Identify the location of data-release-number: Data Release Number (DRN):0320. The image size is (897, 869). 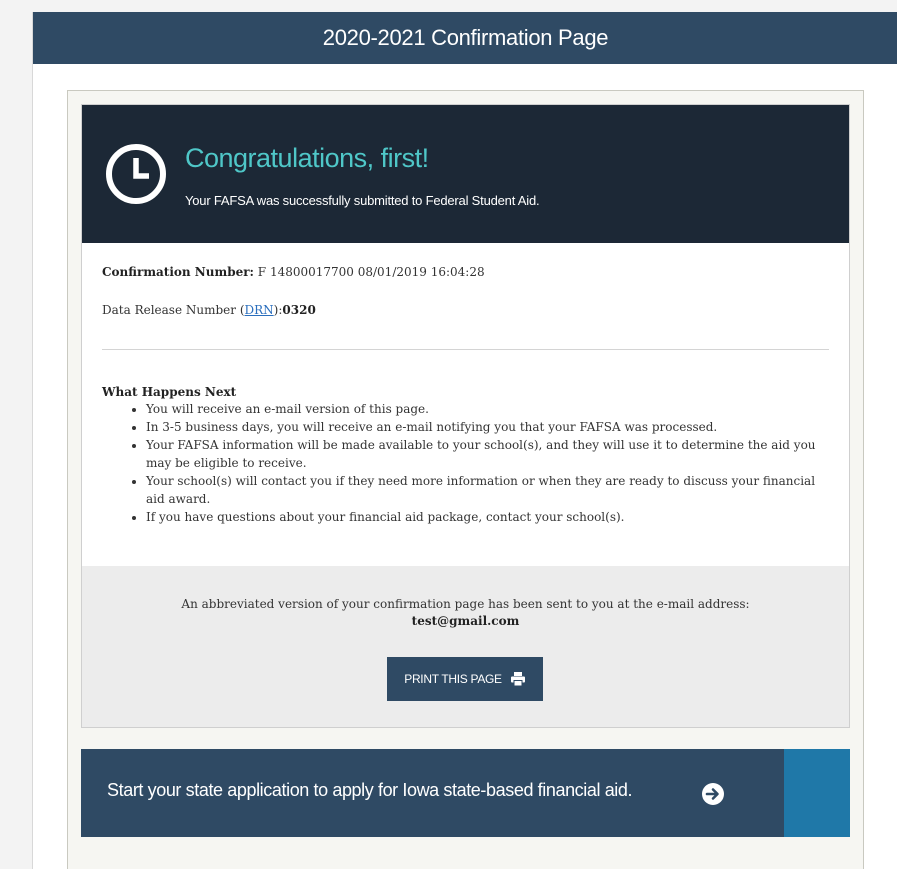
(209, 310).